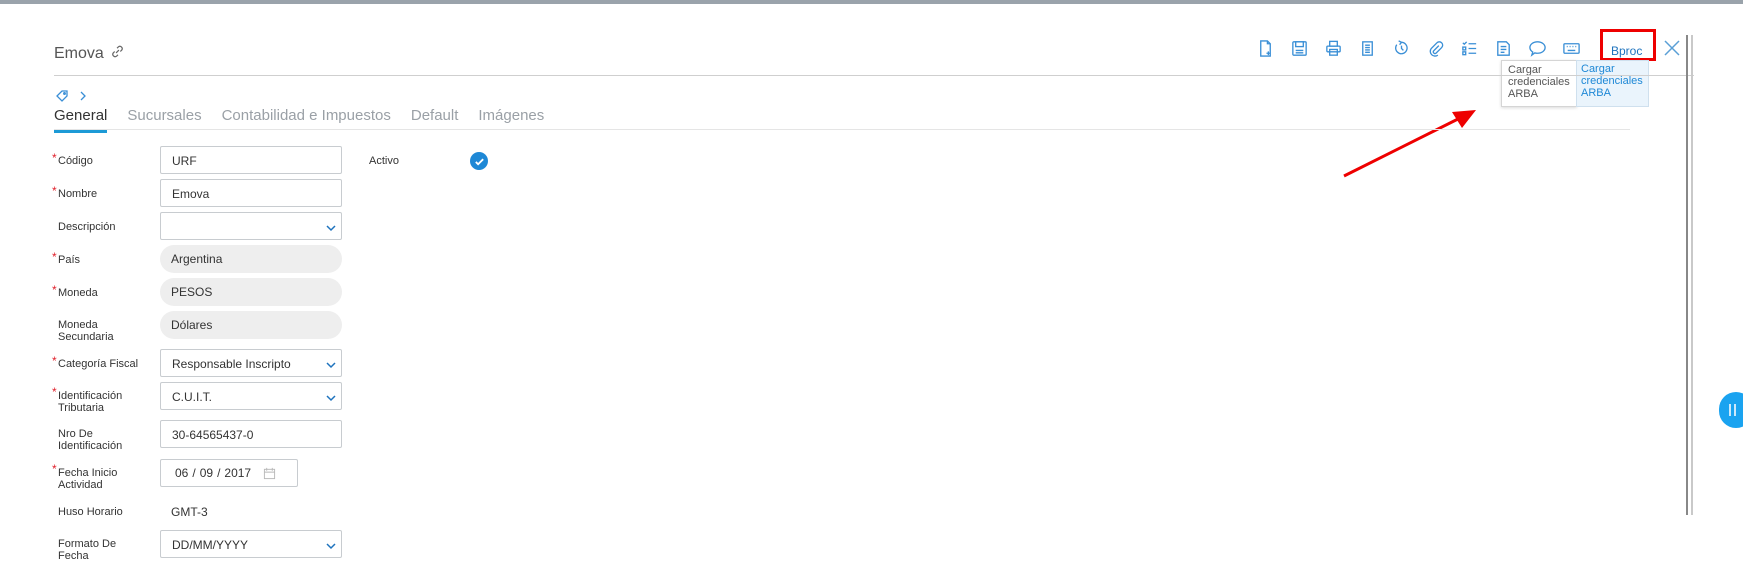 The width and height of the screenshot is (1743, 562). What do you see at coordinates (69, 260) in the screenshot?
I see `pais-label: País` at bounding box center [69, 260].